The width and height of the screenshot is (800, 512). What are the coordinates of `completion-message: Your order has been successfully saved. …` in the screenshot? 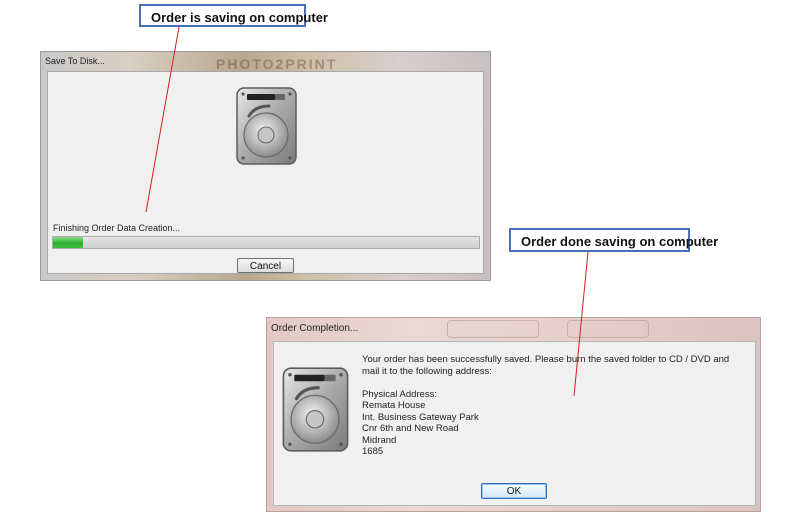 It's located at (557, 406).